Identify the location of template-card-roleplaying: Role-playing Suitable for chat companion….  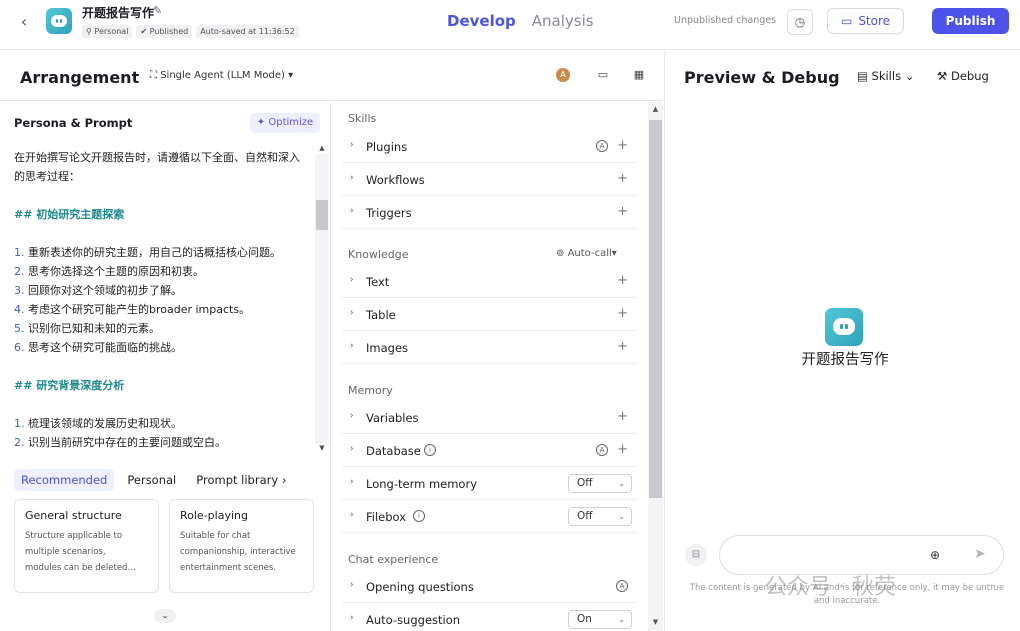
(241, 546).